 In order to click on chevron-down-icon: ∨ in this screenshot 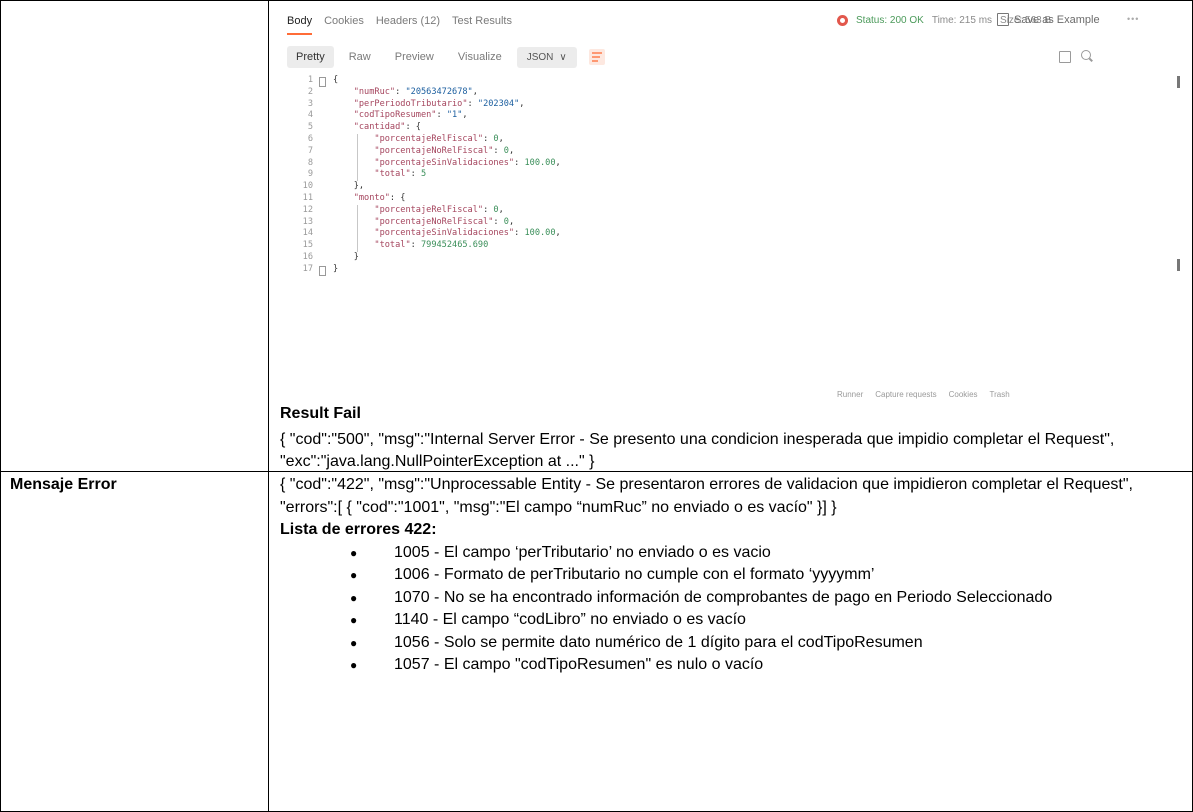, I will do `click(563, 57)`.